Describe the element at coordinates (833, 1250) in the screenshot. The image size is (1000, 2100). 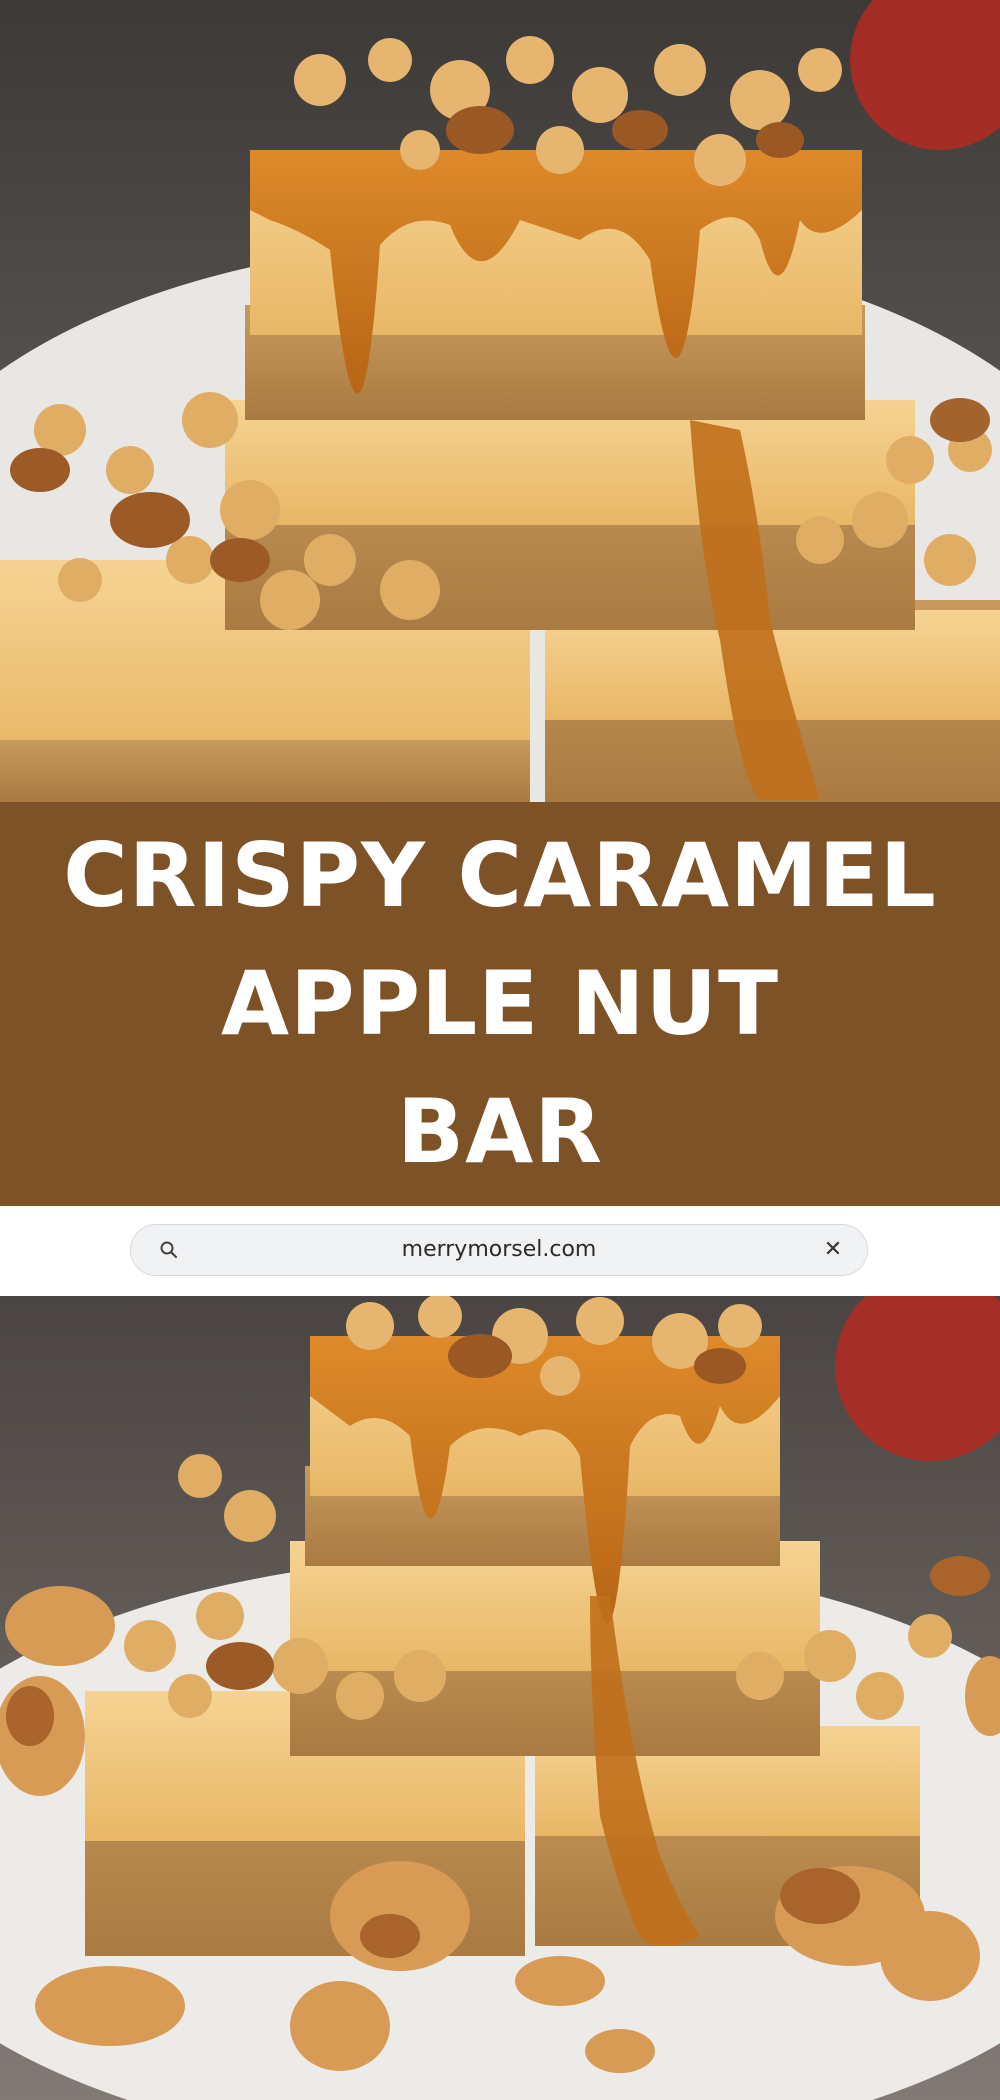
I see `close-icon: ✕` at that location.